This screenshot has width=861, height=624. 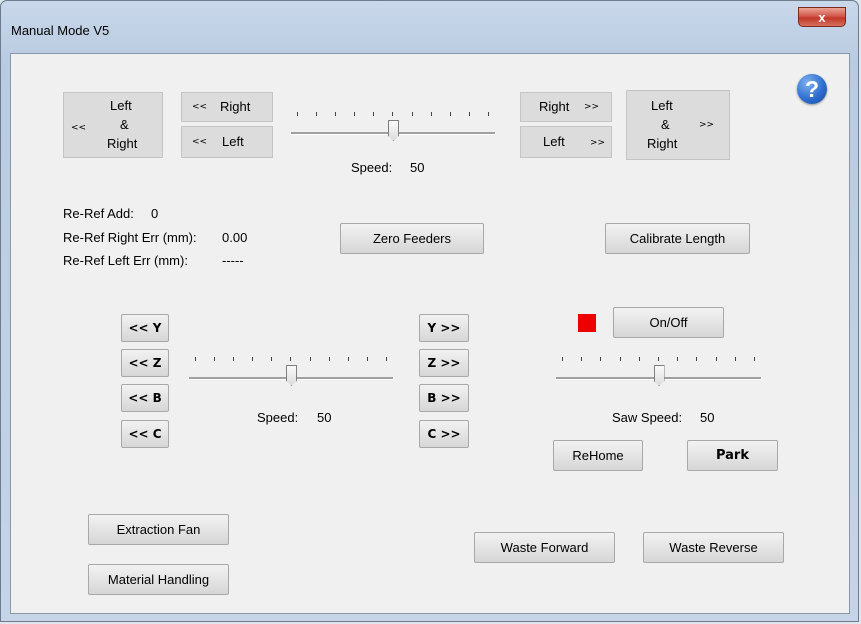 I want to click on saw-speed-label: Saw Speed:, so click(x=647, y=417).